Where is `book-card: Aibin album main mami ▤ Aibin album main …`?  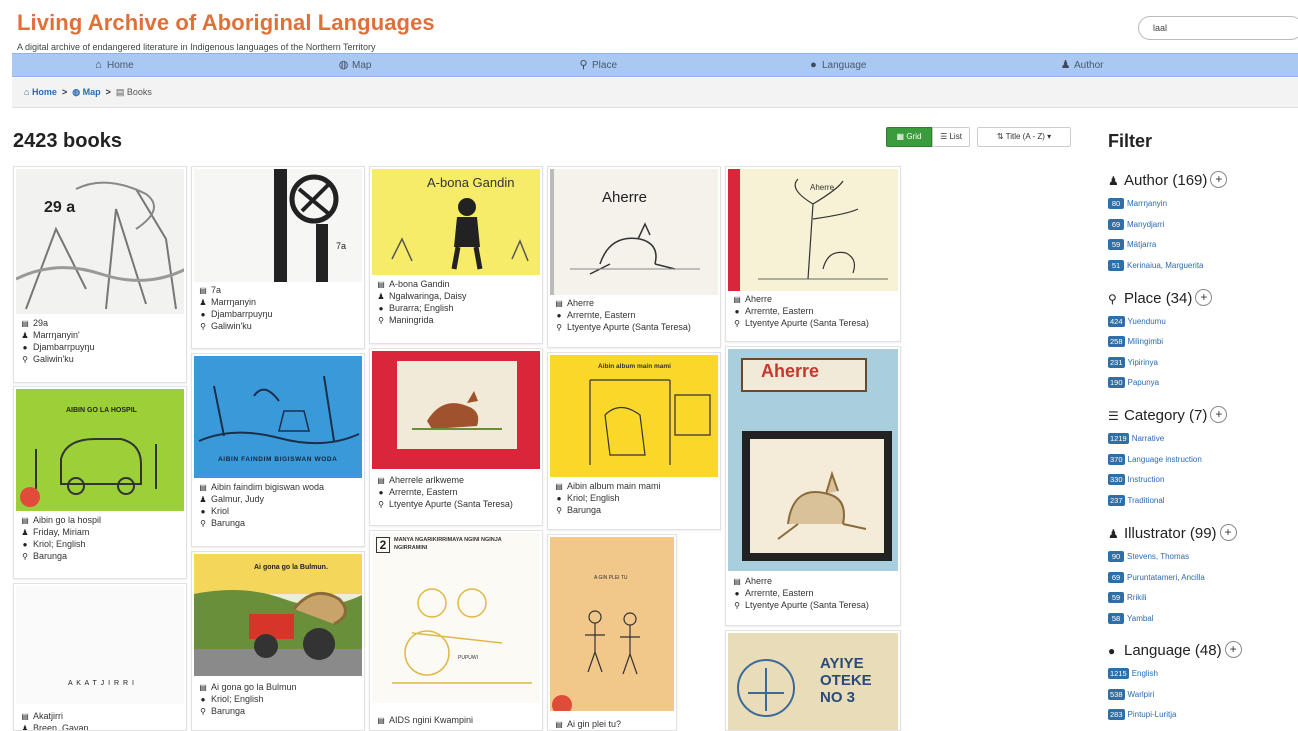
book-card: Aibin album main mami ▤ Aibin album main … is located at coordinates (634, 441).